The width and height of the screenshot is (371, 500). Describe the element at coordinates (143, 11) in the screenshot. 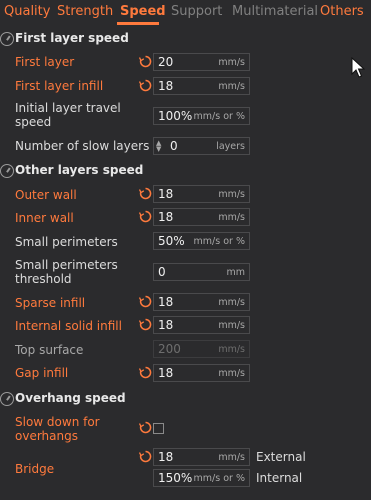

I see `tab-speed: Speed` at that location.